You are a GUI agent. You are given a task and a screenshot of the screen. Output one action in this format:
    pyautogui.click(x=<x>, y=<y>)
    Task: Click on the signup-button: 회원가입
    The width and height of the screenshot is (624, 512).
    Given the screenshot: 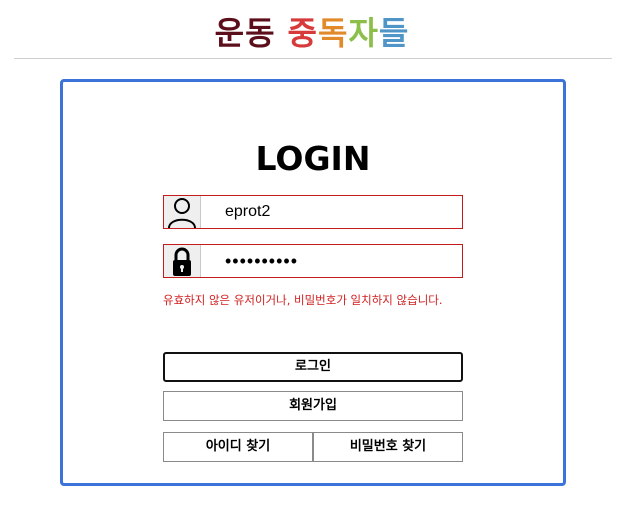 What is the action you would take?
    pyautogui.click(x=313, y=406)
    